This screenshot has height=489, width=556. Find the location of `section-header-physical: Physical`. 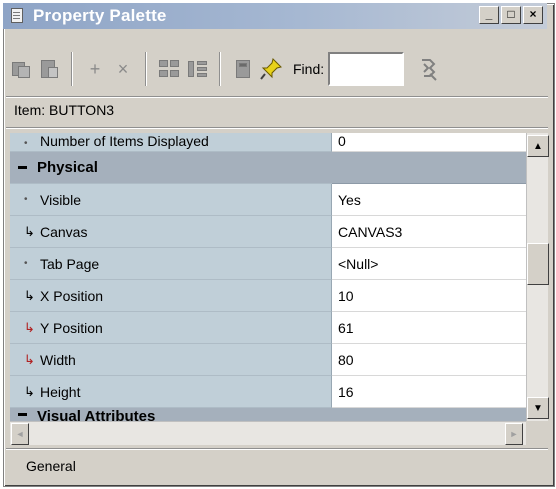

section-header-physical: Physical is located at coordinates (283, 168).